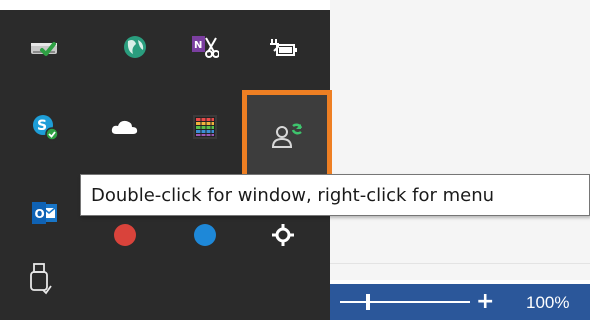 This screenshot has height=320, width=590. I want to click on partial-gear-tray-item, so click(283, 235).